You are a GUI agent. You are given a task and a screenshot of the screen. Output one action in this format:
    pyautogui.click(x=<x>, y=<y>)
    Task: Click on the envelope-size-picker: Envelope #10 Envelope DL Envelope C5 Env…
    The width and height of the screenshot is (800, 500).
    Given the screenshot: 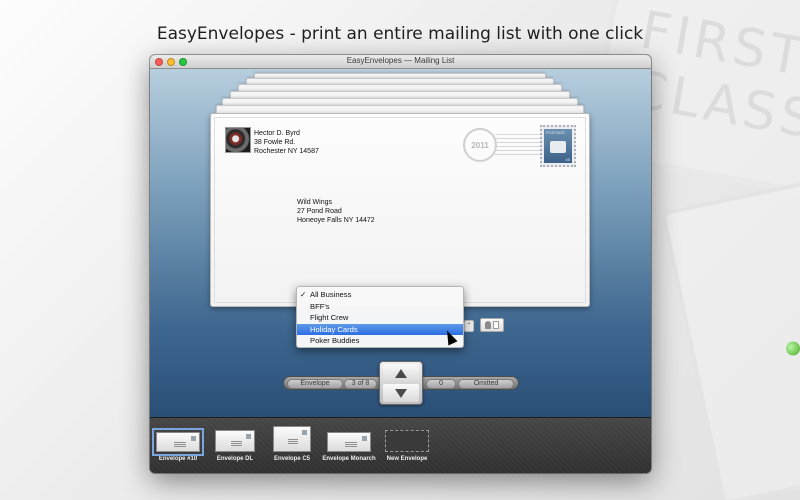 What is the action you would take?
    pyautogui.click(x=400, y=445)
    